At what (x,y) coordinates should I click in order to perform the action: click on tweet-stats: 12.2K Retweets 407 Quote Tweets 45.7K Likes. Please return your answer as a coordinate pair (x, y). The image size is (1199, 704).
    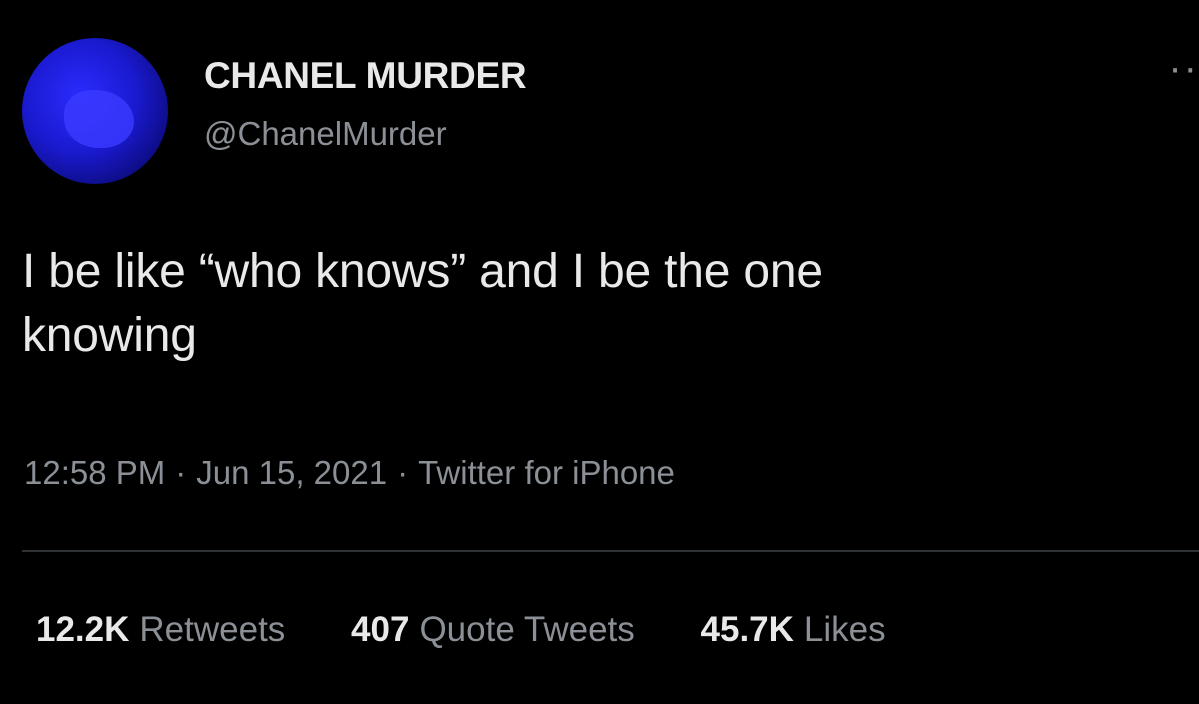
    Looking at the image, I should click on (489, 630).